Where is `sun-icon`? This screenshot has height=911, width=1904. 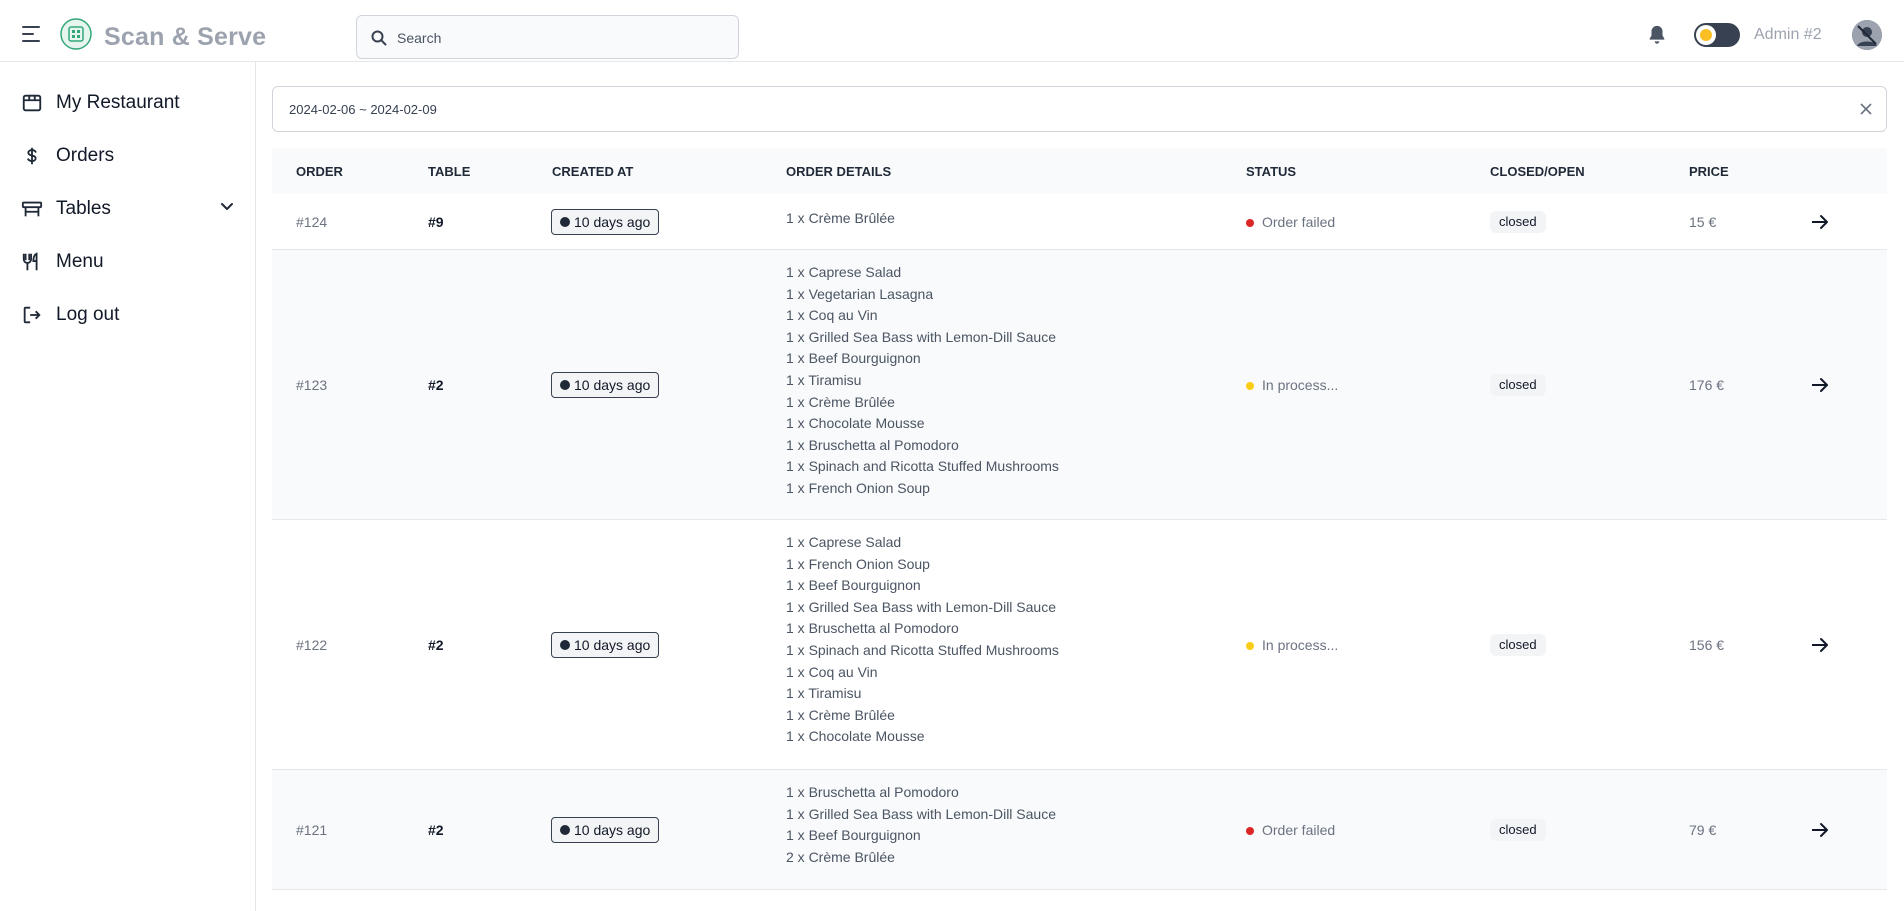 sun-icon is located at coordinates (1706, 35).